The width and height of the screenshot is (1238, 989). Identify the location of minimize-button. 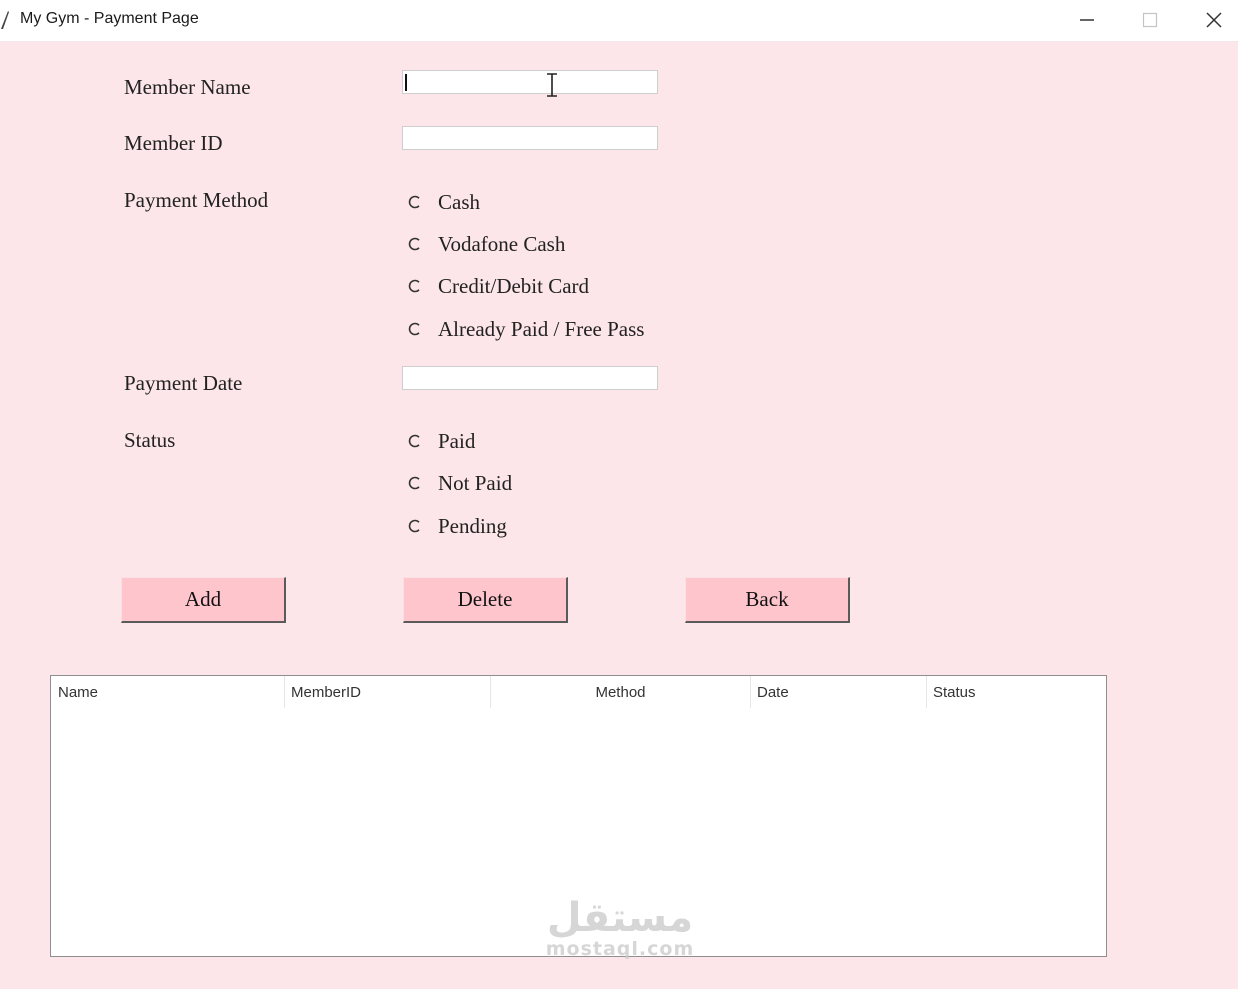
(1087, 20).